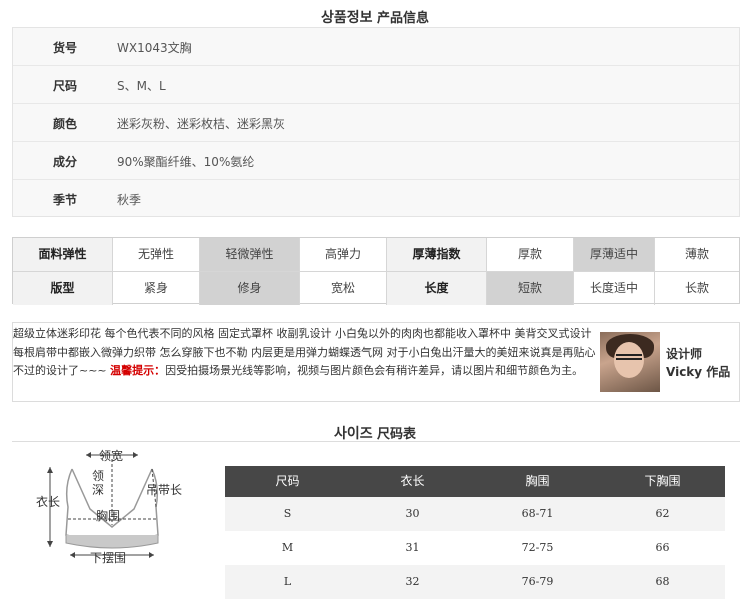 Image resolution: width=750 pixels, height=616 pixels. What do you see at coordinates (138, 370) in the screenshot?
I see `warning-label: 温馨提示：` at bounding box center [138, 370].